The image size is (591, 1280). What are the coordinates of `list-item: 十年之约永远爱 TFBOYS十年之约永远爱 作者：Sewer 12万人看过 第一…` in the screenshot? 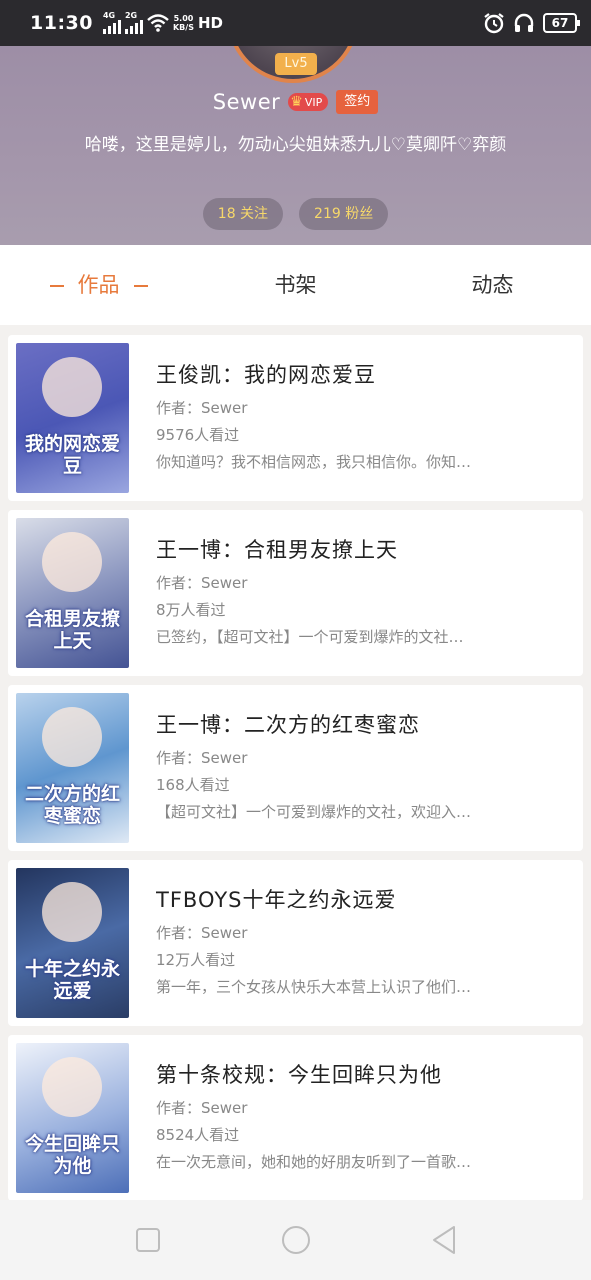 It's located at (295, 943).